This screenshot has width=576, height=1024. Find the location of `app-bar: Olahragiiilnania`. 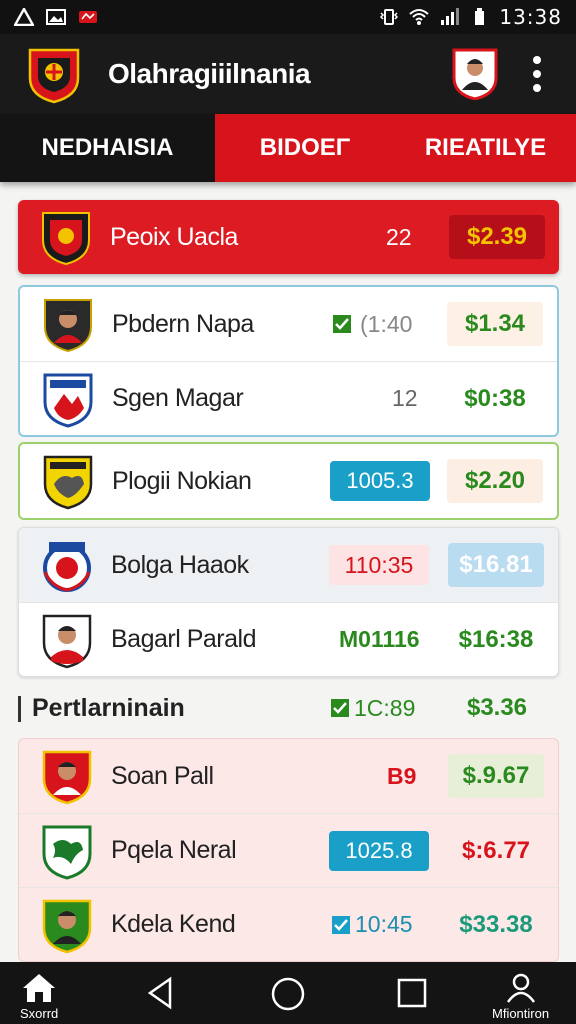

app-bar: Olahragiiilnania is located at coordinates (288, 74).